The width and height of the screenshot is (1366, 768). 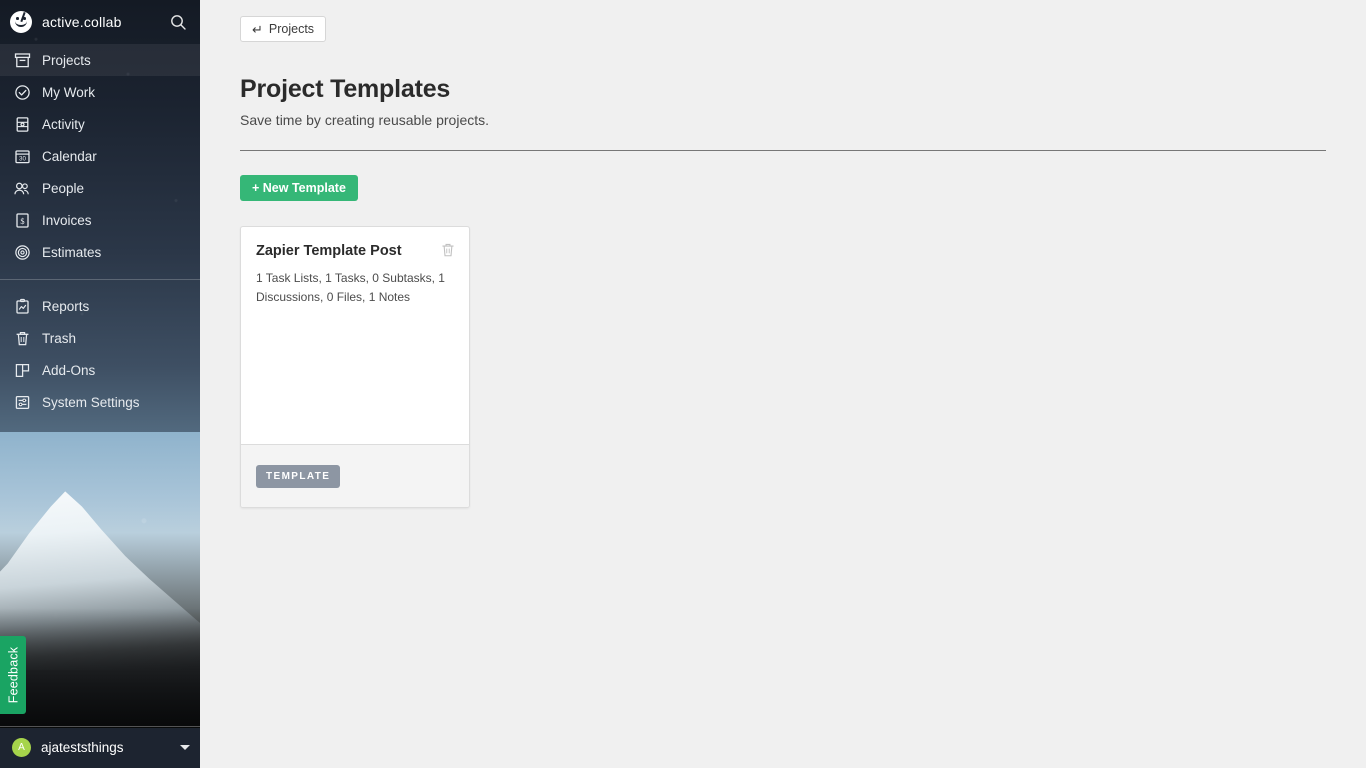 I want to click on template-card-footer: TEMPLATE, so click(x=355, y=475).